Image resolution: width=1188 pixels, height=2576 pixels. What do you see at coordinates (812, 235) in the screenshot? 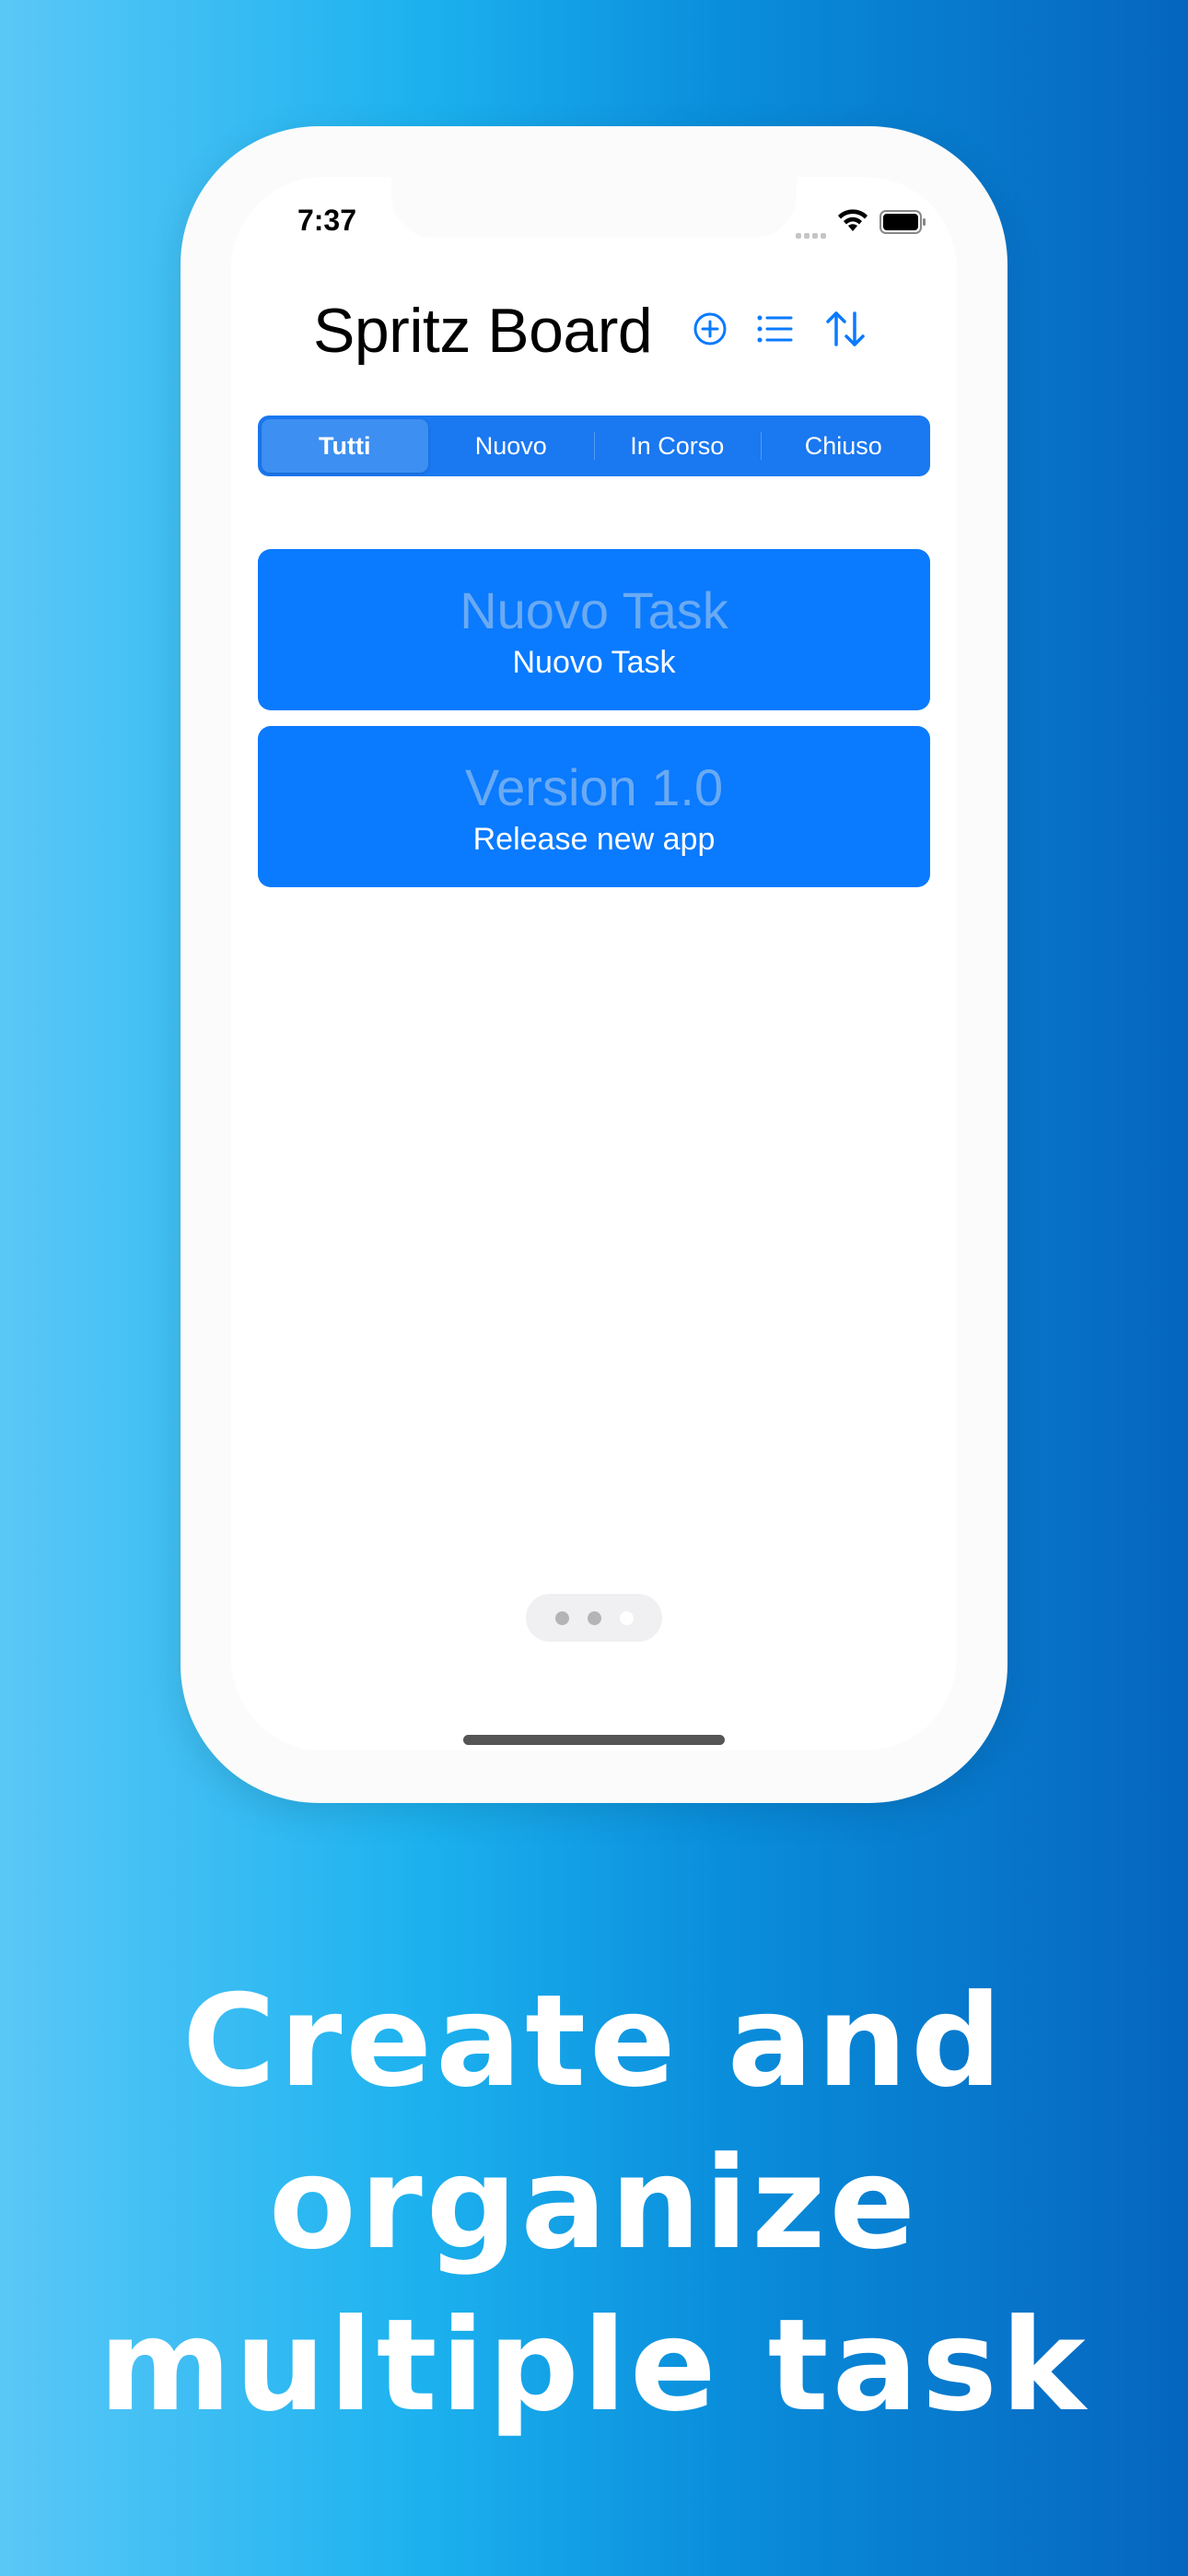
I see `cellular-signal-icon` at bounding box center [812, 235].